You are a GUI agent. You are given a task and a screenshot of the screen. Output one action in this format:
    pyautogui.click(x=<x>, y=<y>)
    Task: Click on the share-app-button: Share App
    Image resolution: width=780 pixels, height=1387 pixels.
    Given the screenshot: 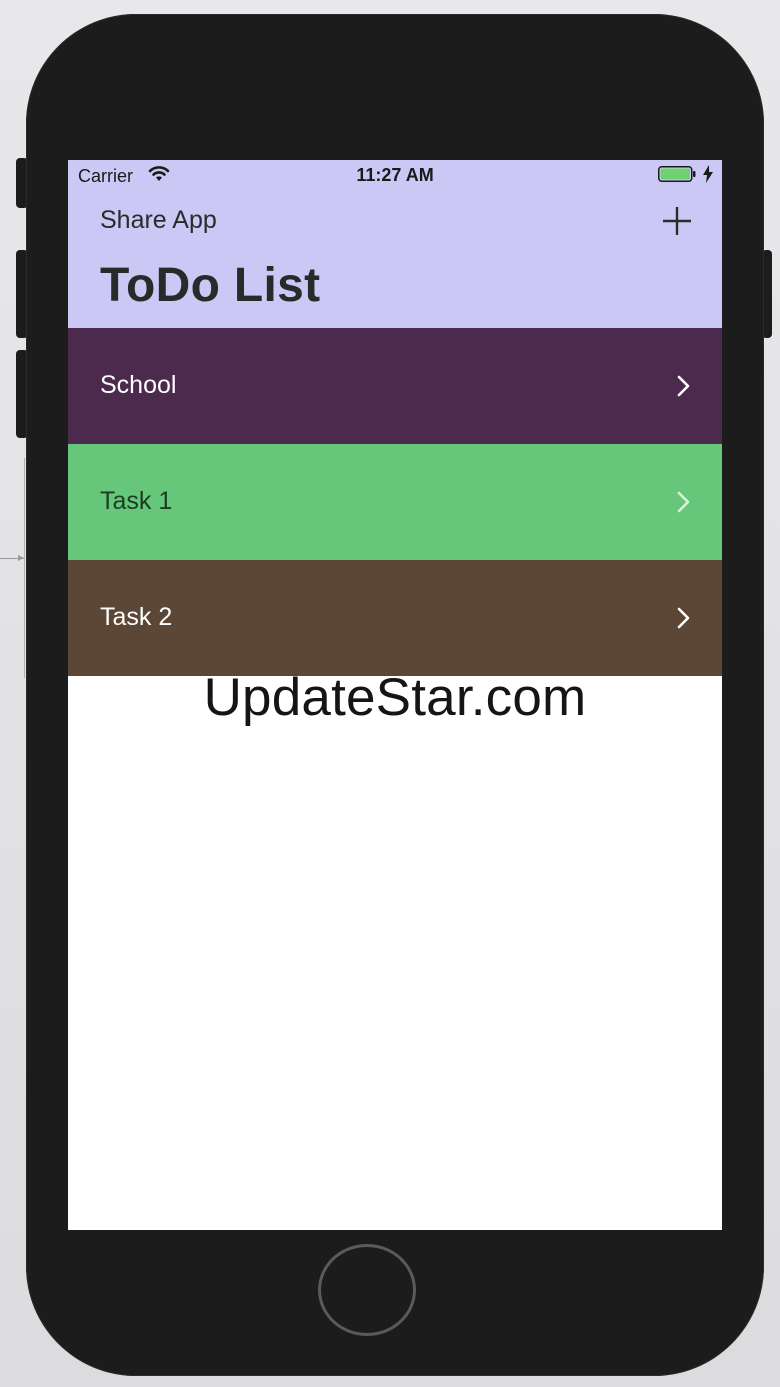 What is the action you would take?
    pyautogui.click(x=158, y=220)
    